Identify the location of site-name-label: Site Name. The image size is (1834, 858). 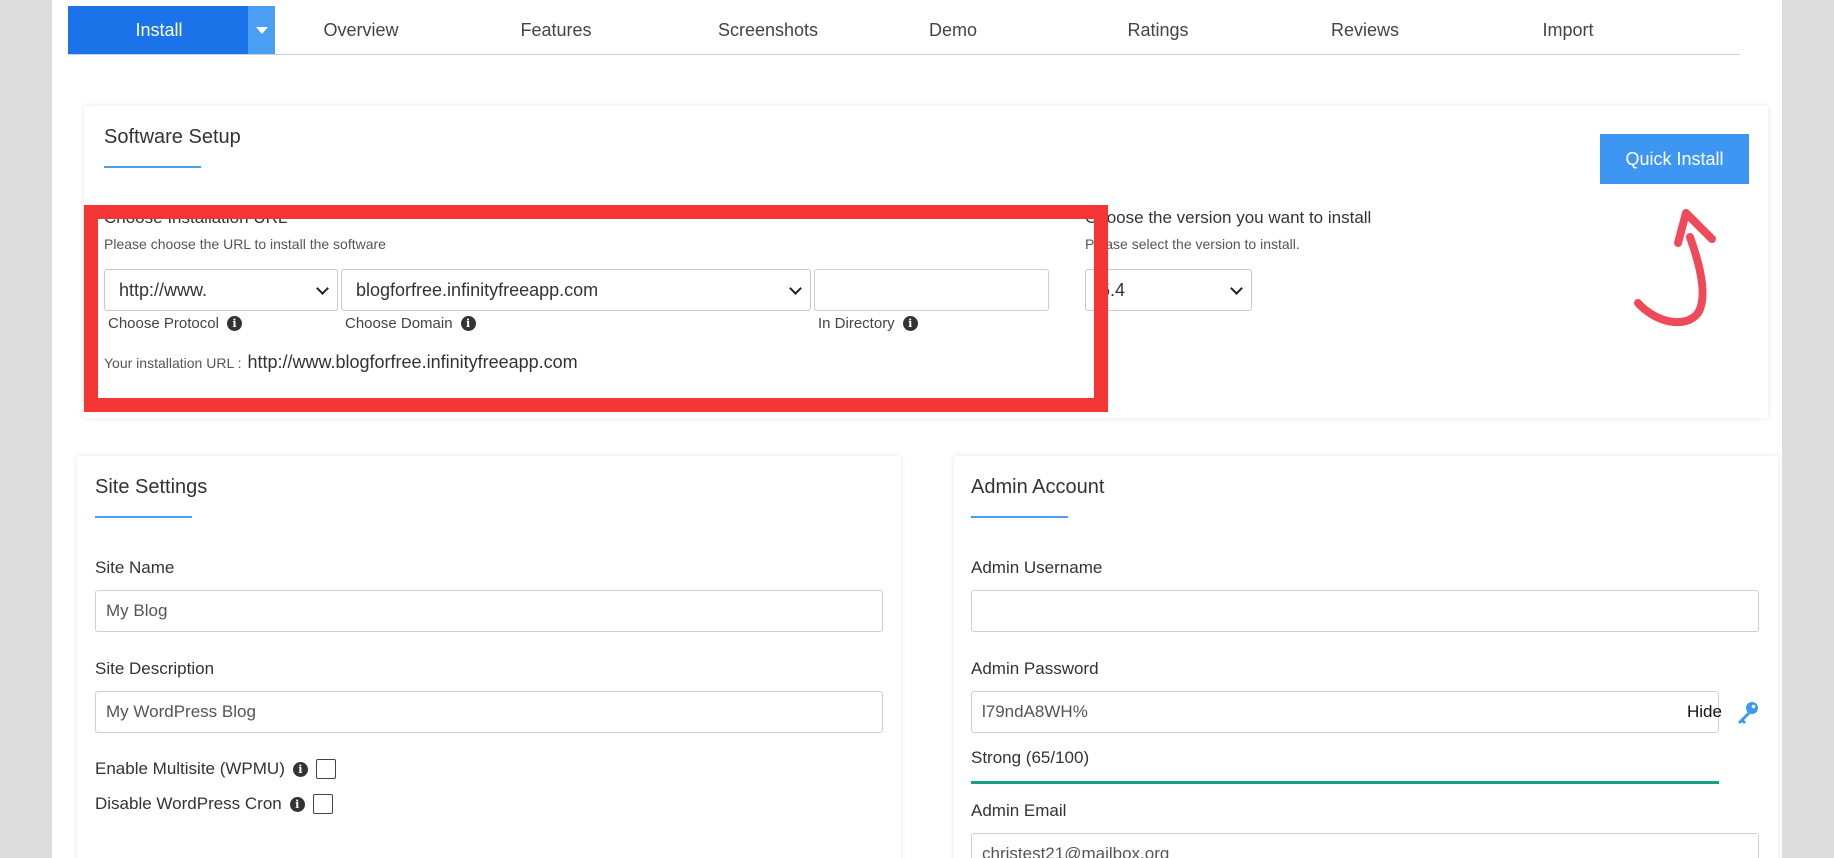
(135, 567).